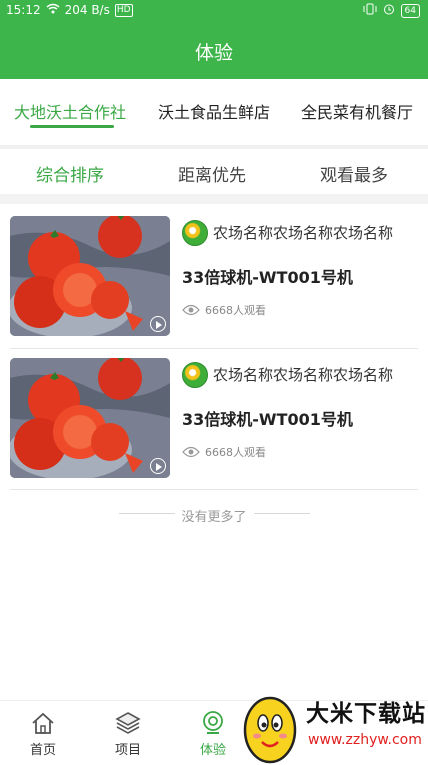 The width and height of the screenshot is (428, 765). Describe the element at coordinates (354, 173) in the screenshot. I see `sort-tab-most-viewed: 观看最多` at that location.